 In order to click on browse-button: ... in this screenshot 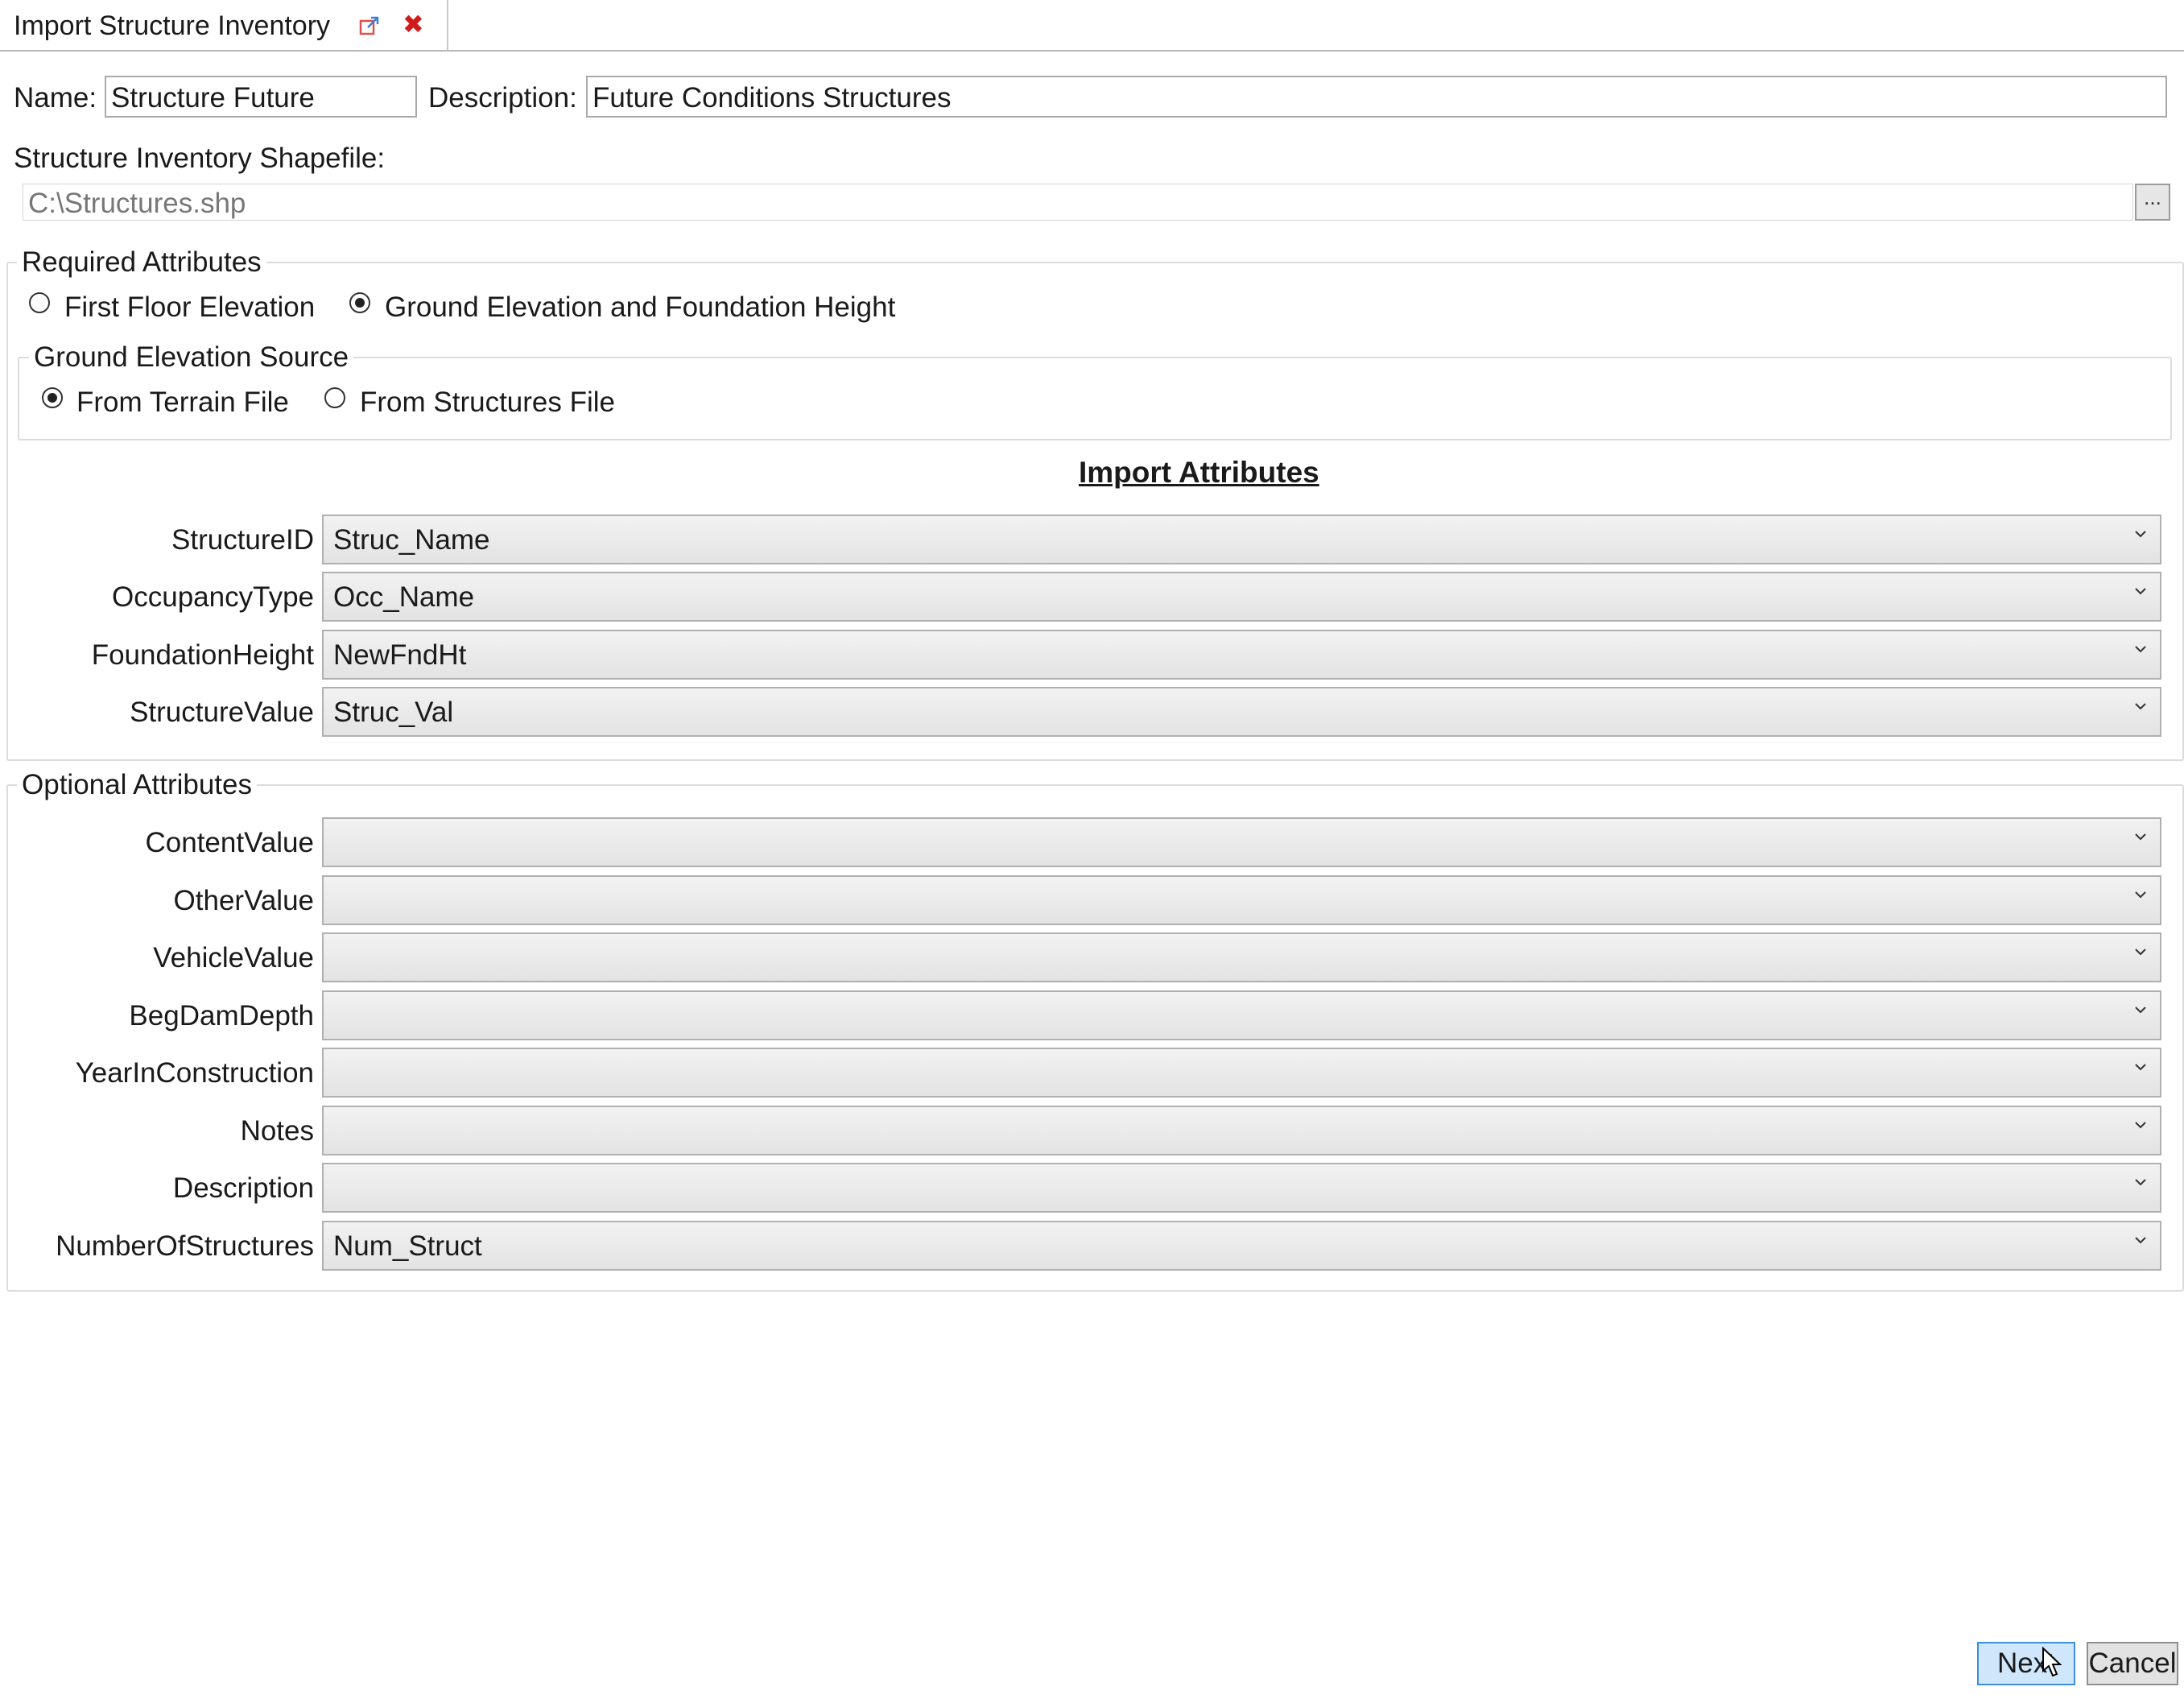, I will do `click(2152, 203)`.